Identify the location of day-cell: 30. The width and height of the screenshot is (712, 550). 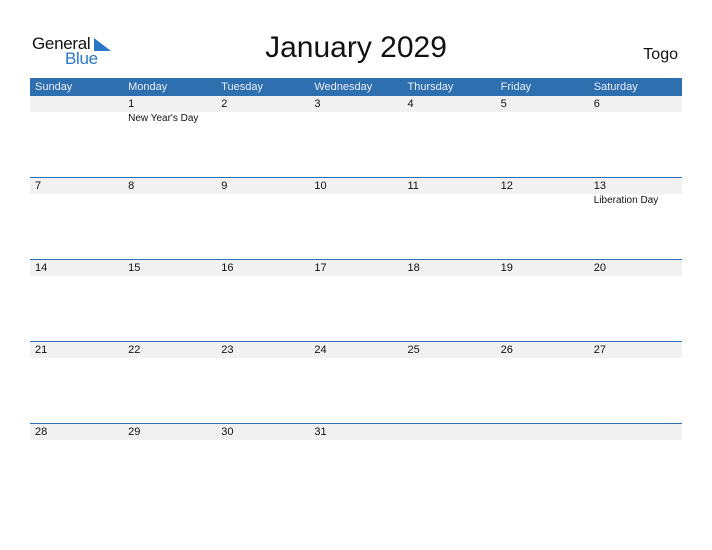
(262, 432).